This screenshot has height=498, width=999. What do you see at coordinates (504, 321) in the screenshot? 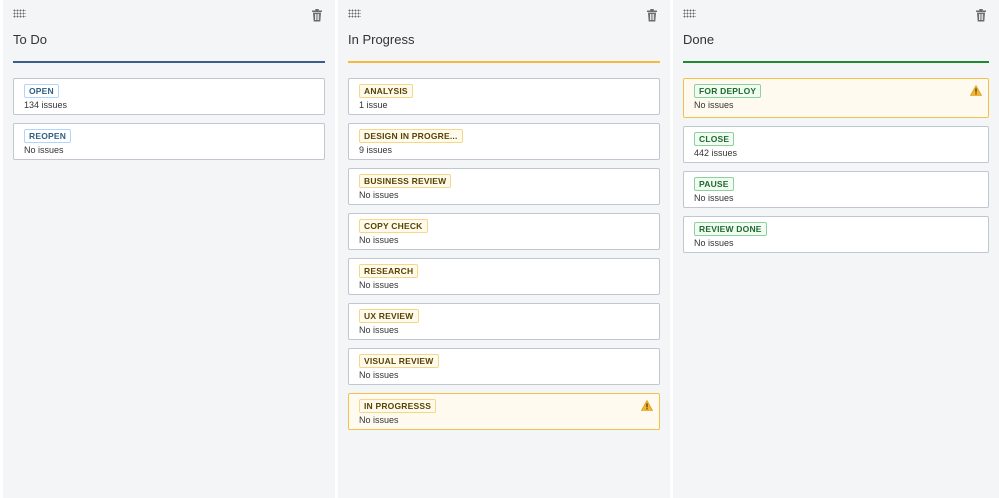
I see `status-card-ux-review: UX REVIEW No issues` at bounding box center [504, 321].